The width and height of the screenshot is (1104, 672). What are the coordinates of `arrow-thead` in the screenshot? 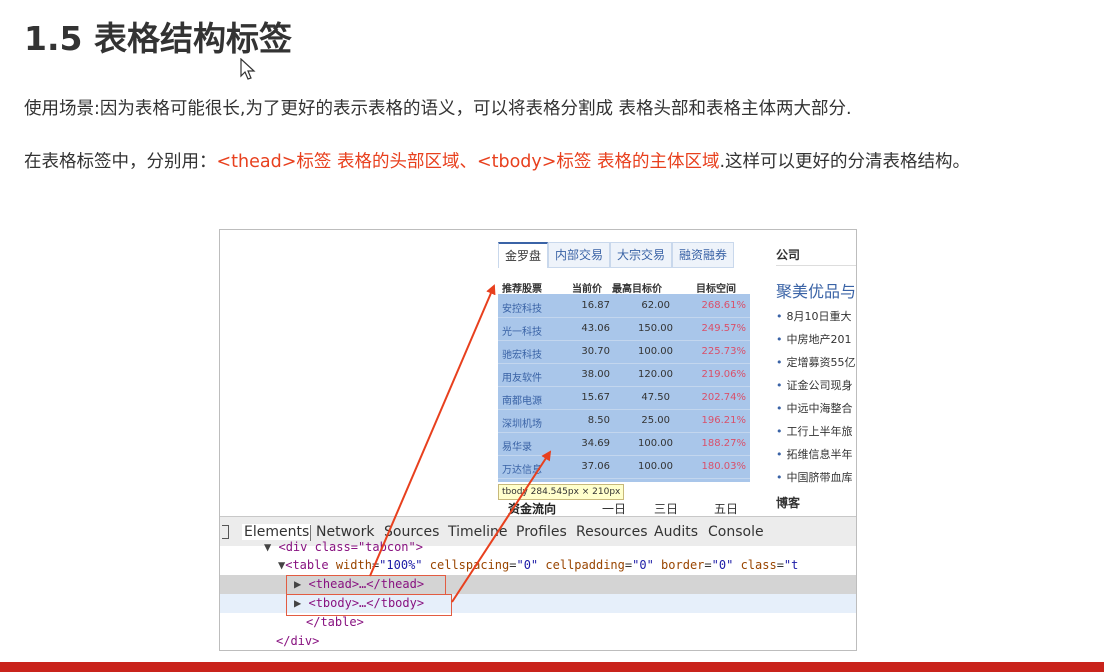 It's located at (432, 430).